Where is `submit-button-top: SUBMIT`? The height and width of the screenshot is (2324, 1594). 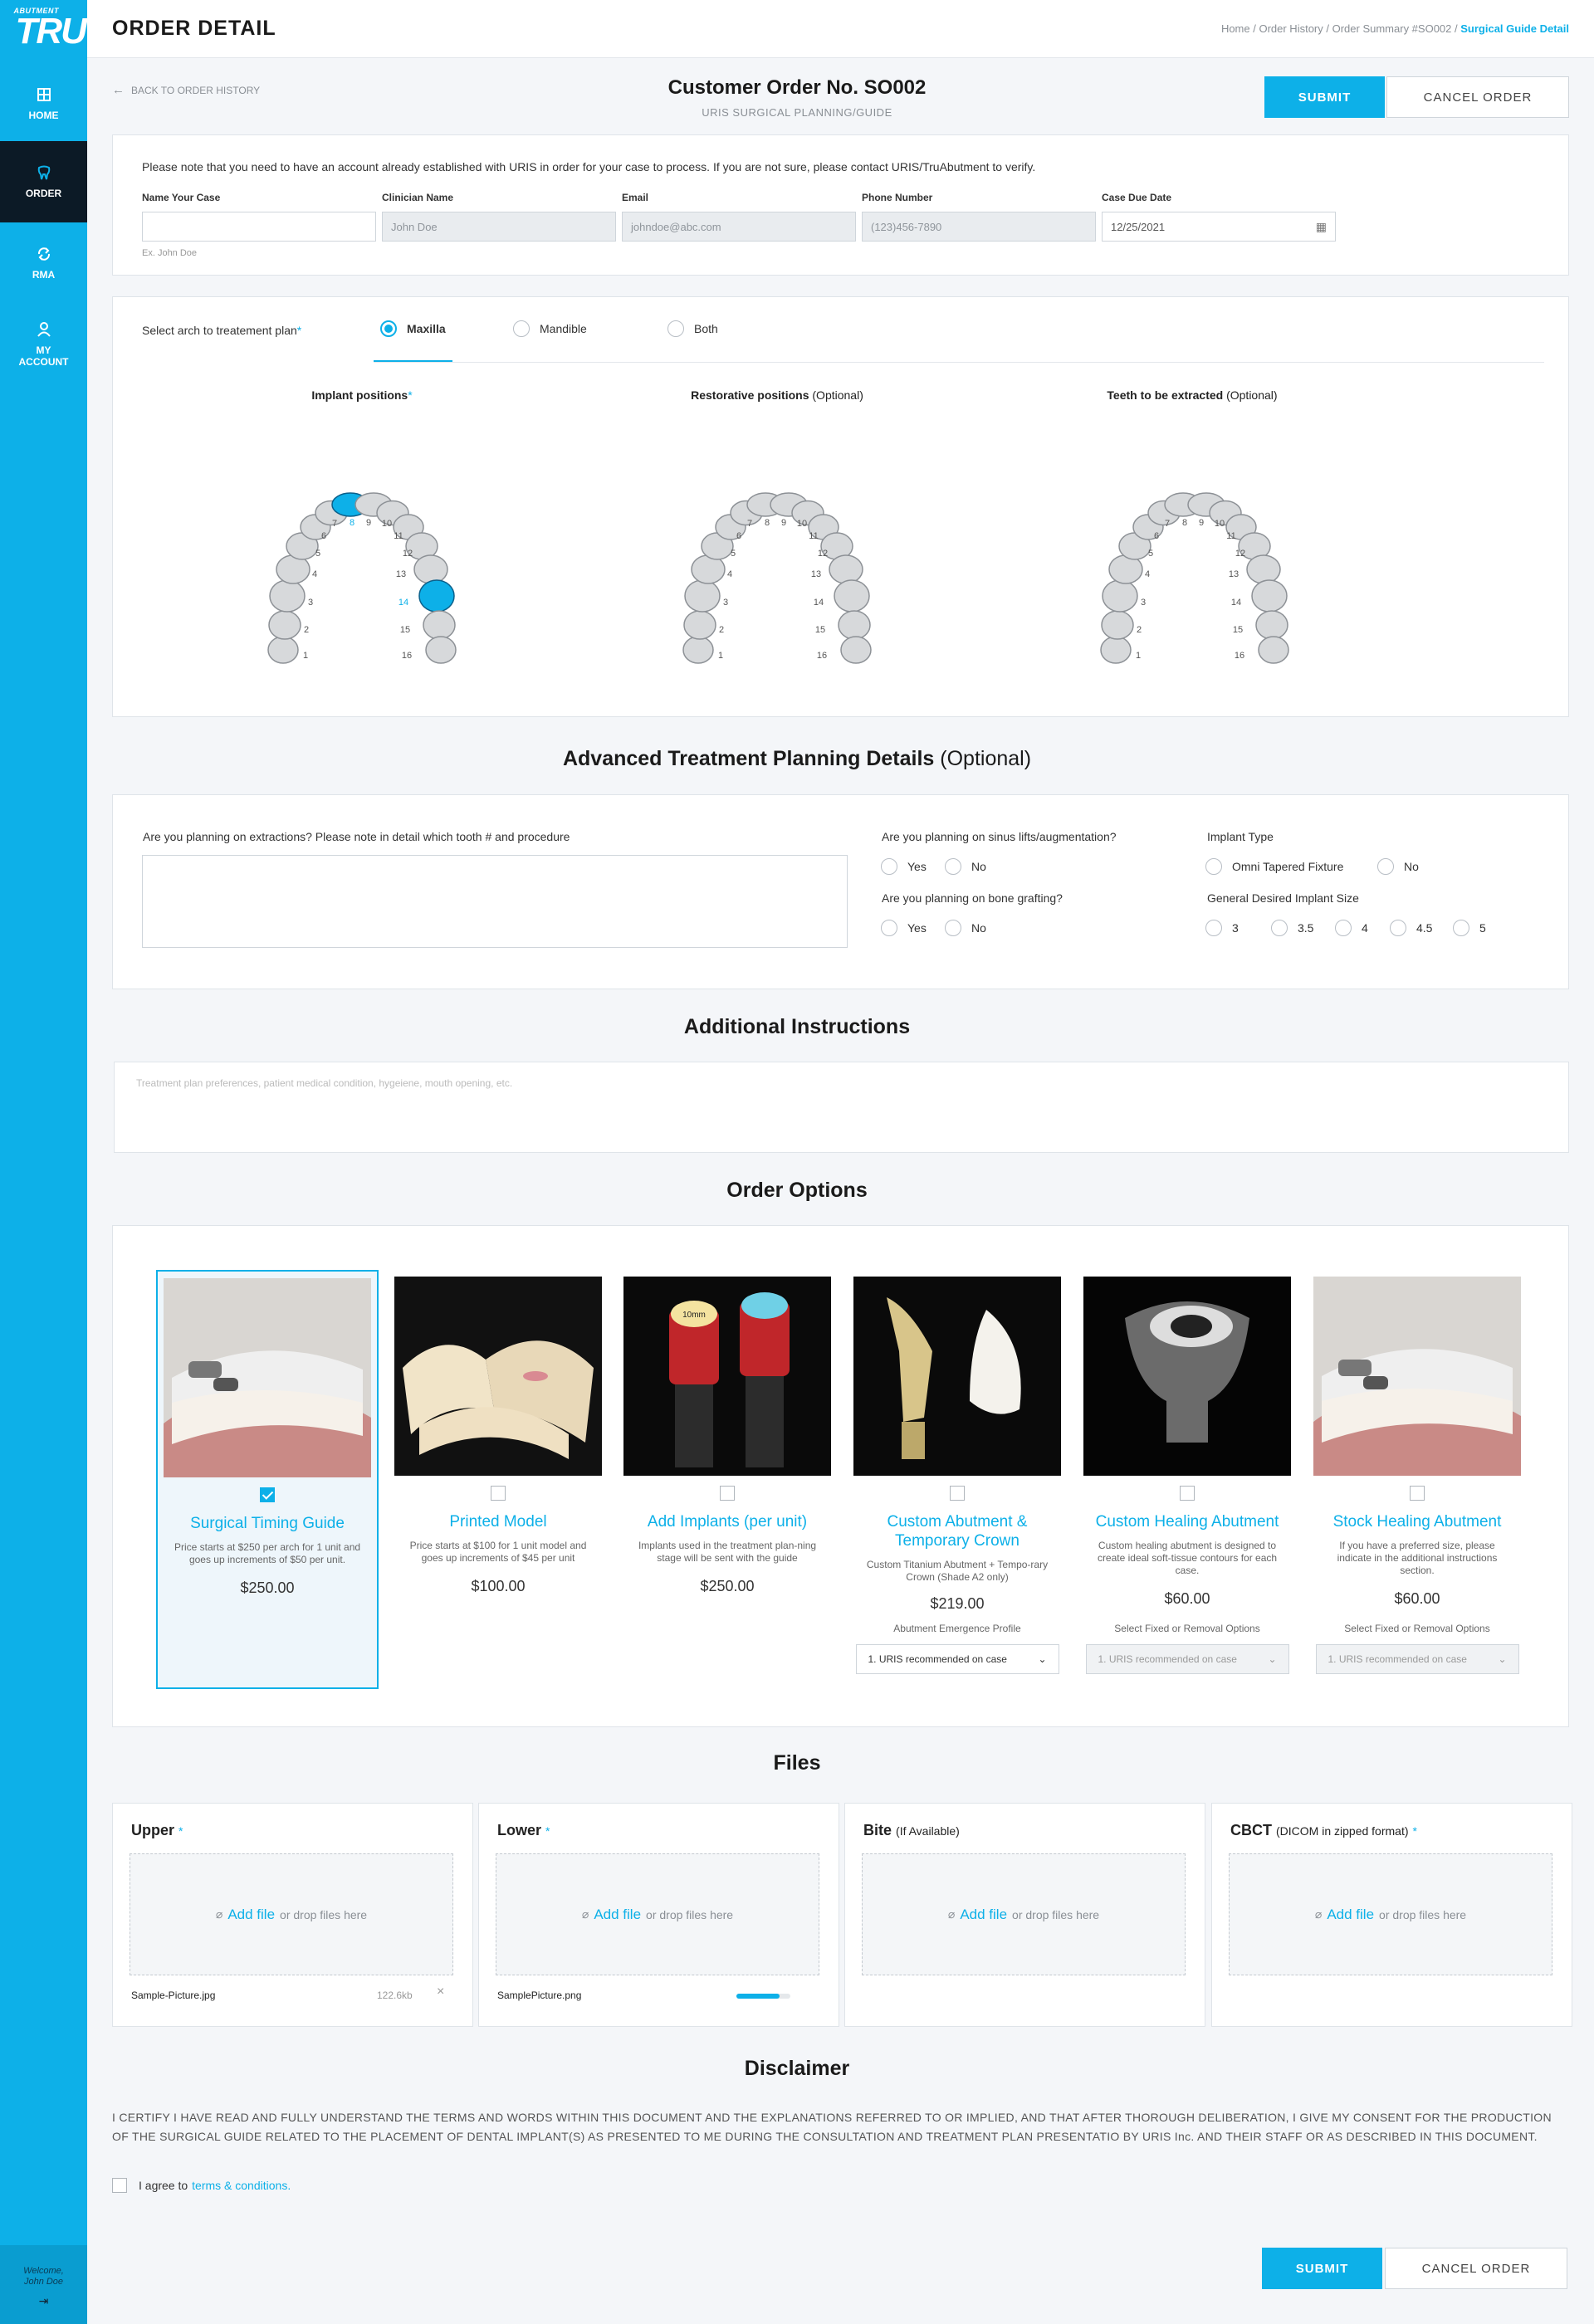
submit-button-top: SUBMIT is located at coordinates (1324, 97).